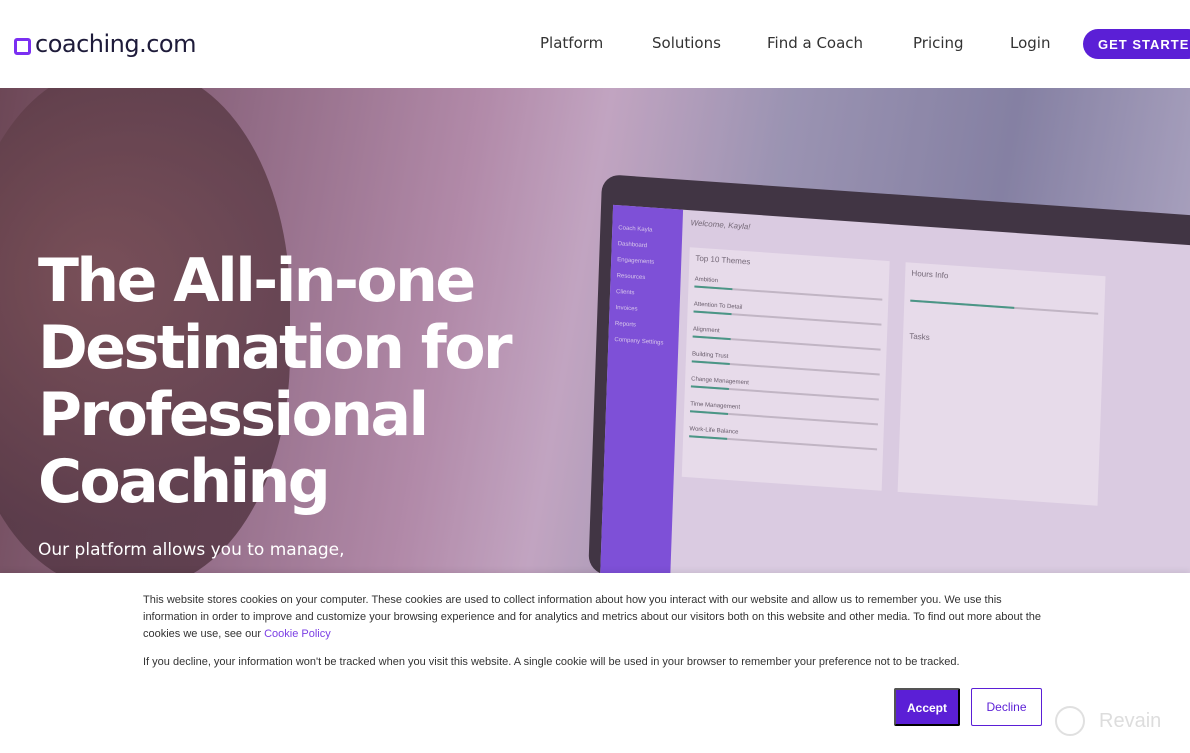 The width and height of the screenshot is (1190, 753). Describe the element at coordinates (1070, 721) in the screenshot. I see `revain-logo-icon` at that location.